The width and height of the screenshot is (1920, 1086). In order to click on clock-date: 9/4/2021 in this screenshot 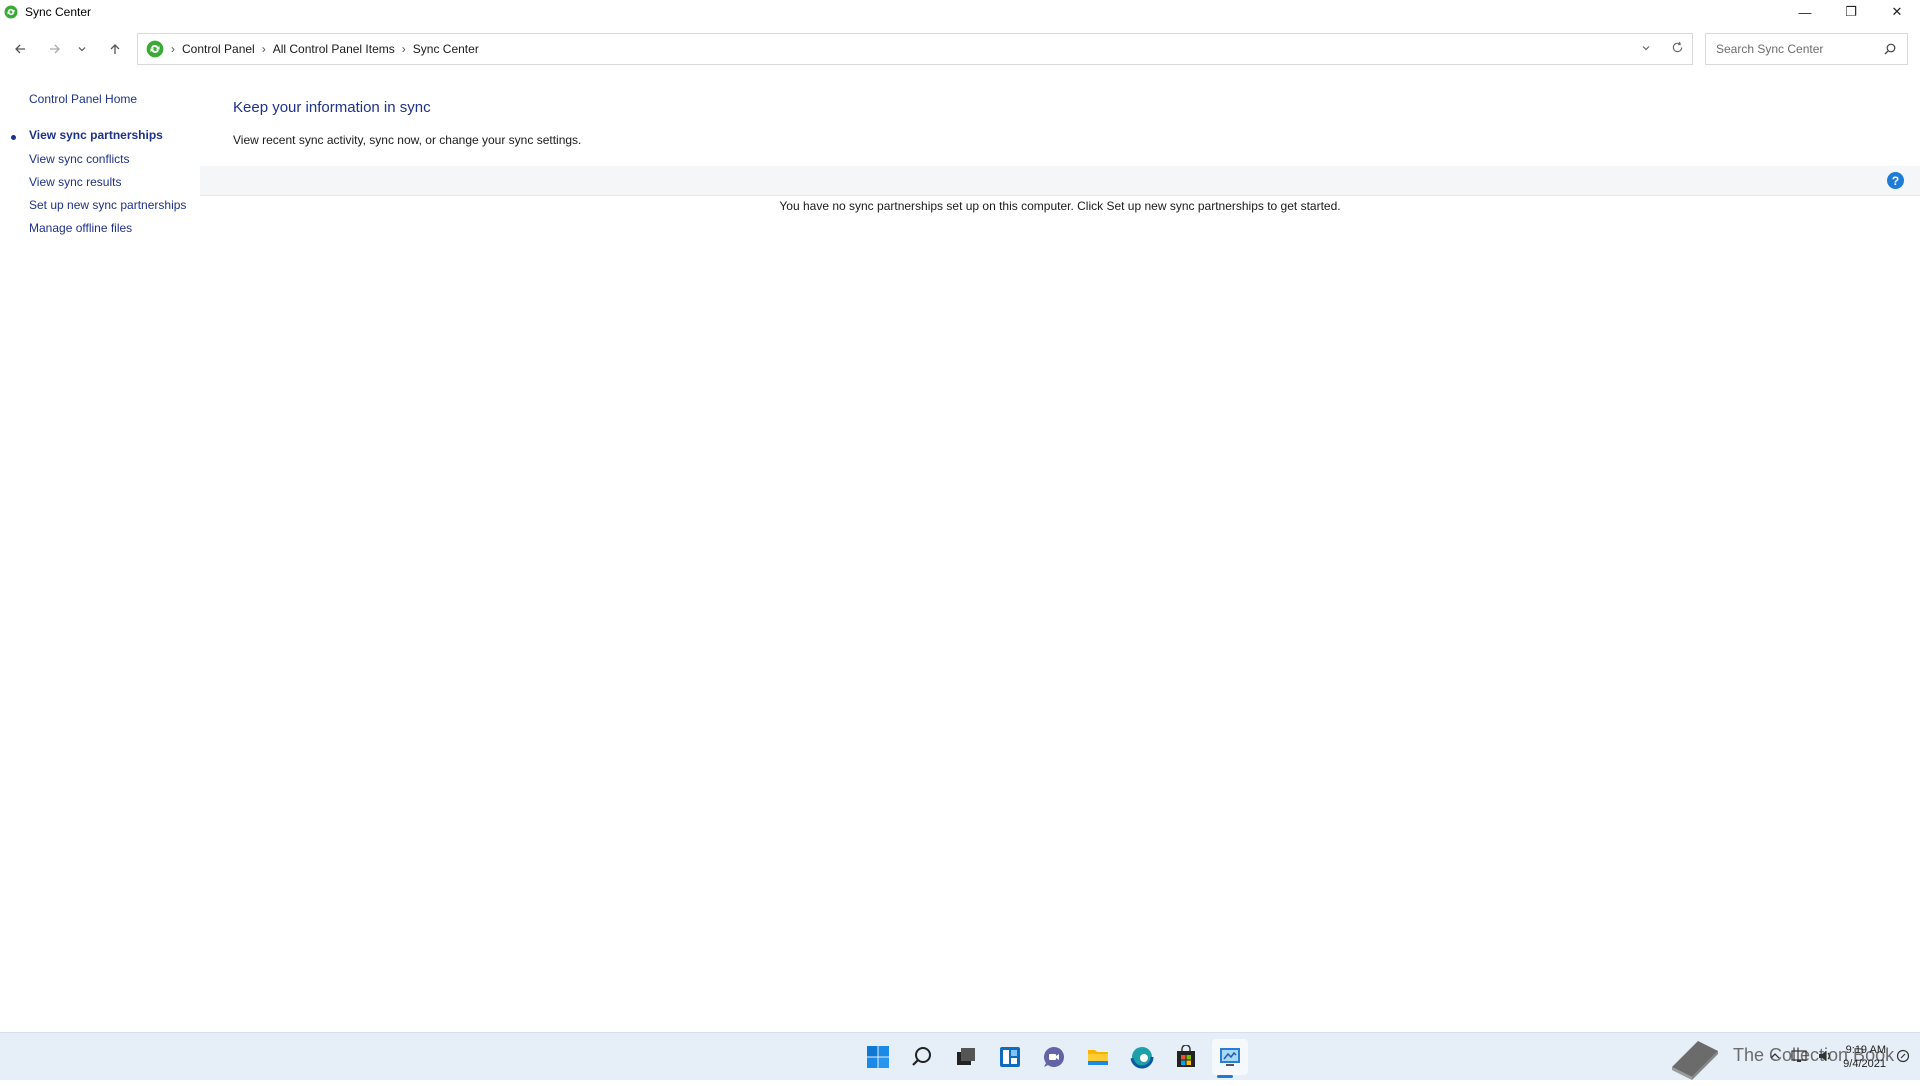, I will do `click(1864, 1064)`.